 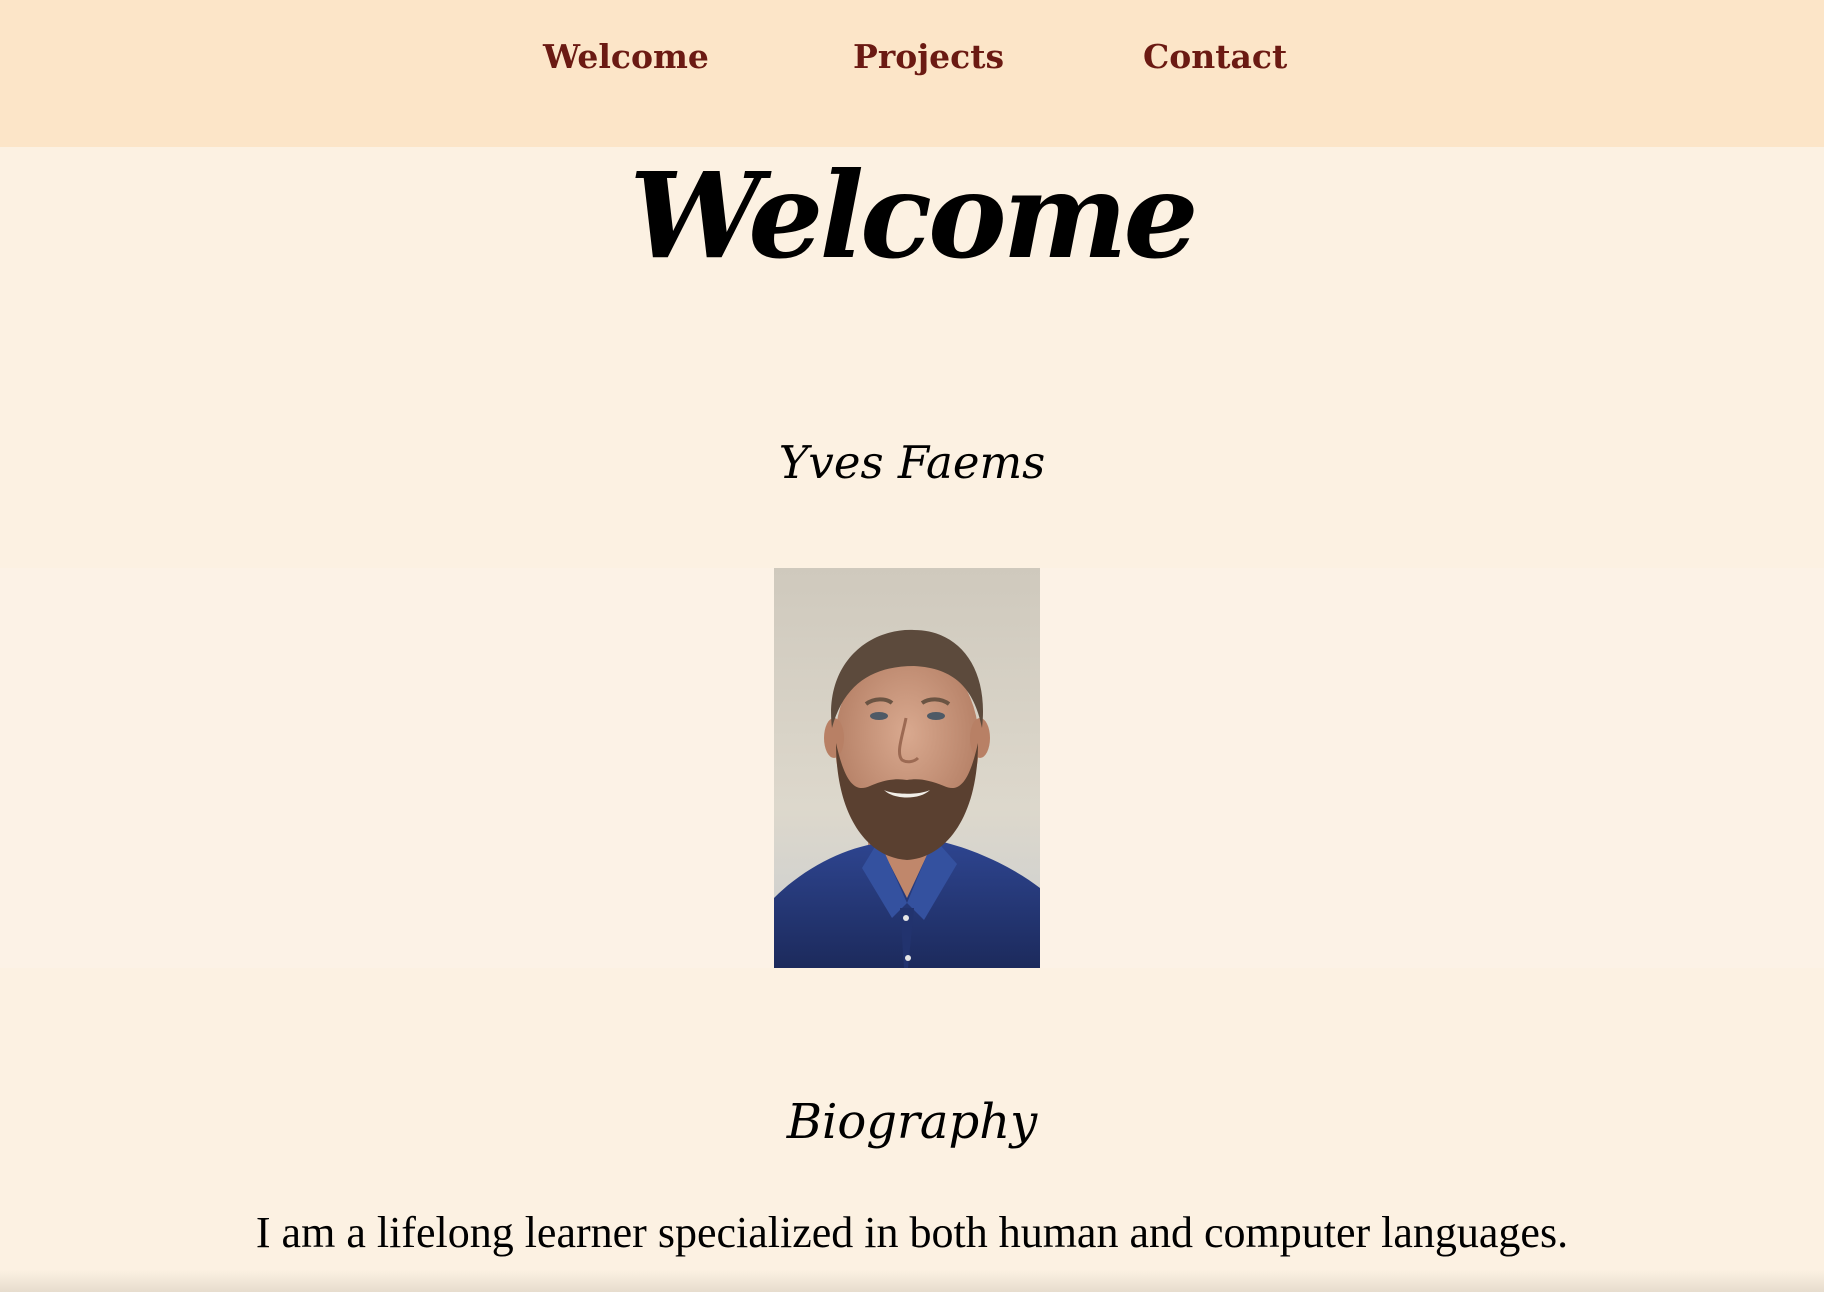 What do you see at coordinates (907, 768) in the screenshot?
I see `profile-photo` at bounding box center [907, 768].